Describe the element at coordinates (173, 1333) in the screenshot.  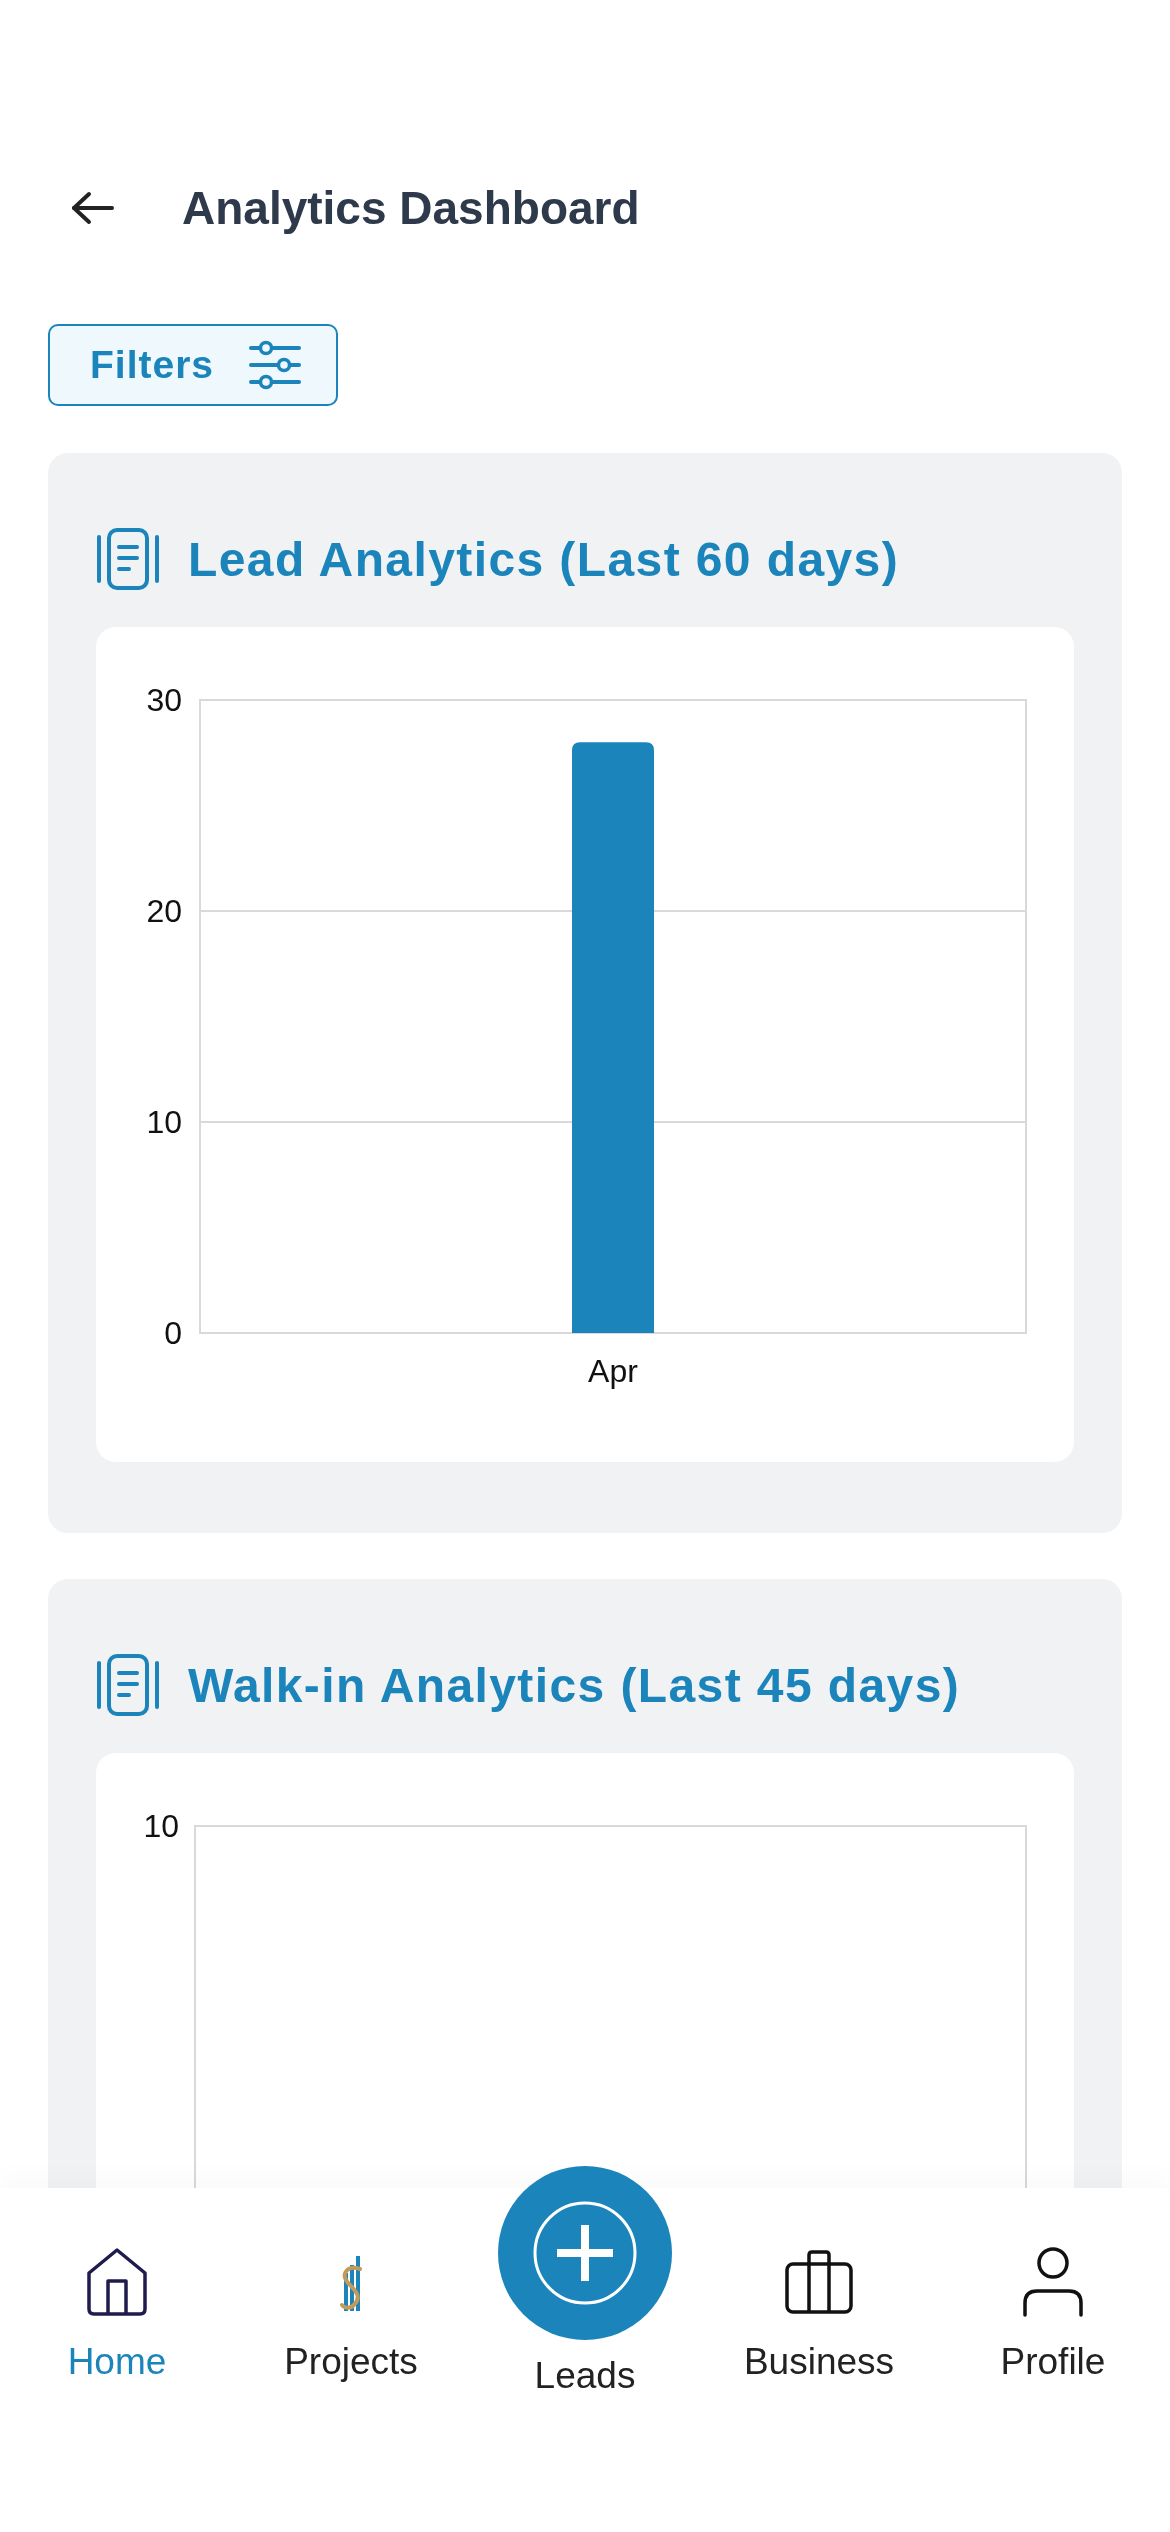
I see `y-axis-label: 0` at that location.